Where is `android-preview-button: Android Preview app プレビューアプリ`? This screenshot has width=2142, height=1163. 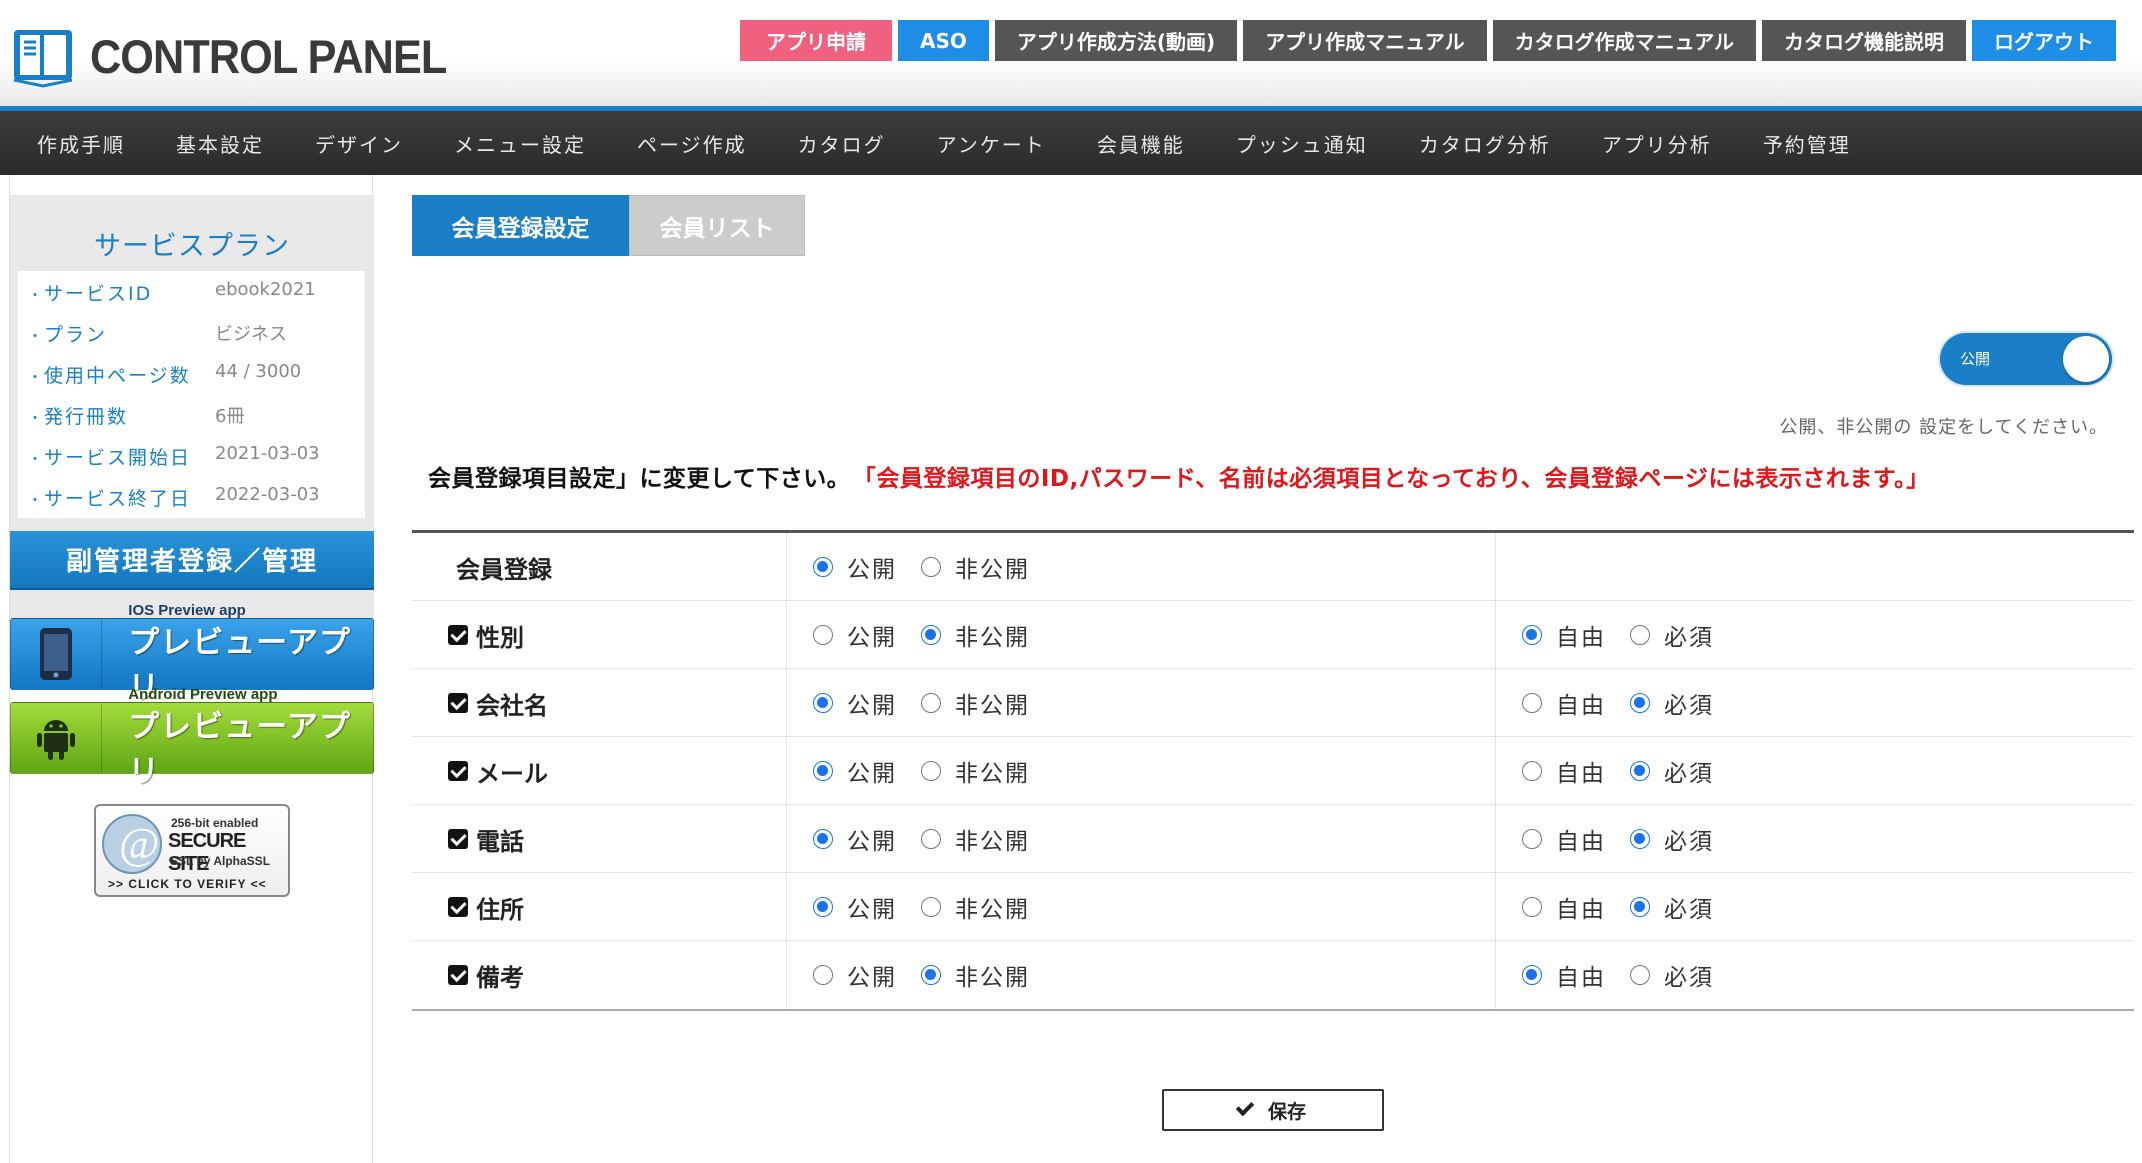 android-preview-button: Android Preview app プレビューアプリ is located at coordinates (192, 738).